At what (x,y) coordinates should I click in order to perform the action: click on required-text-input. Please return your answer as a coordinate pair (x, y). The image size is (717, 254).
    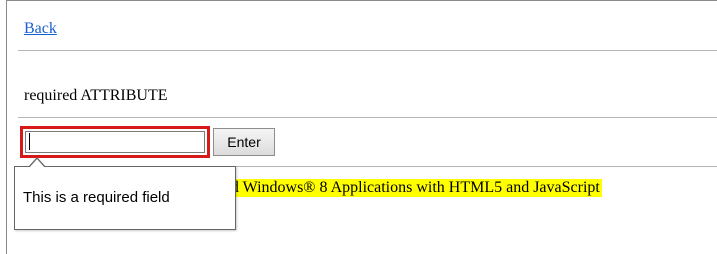
    Looking at the image, I should click on (115, 142).